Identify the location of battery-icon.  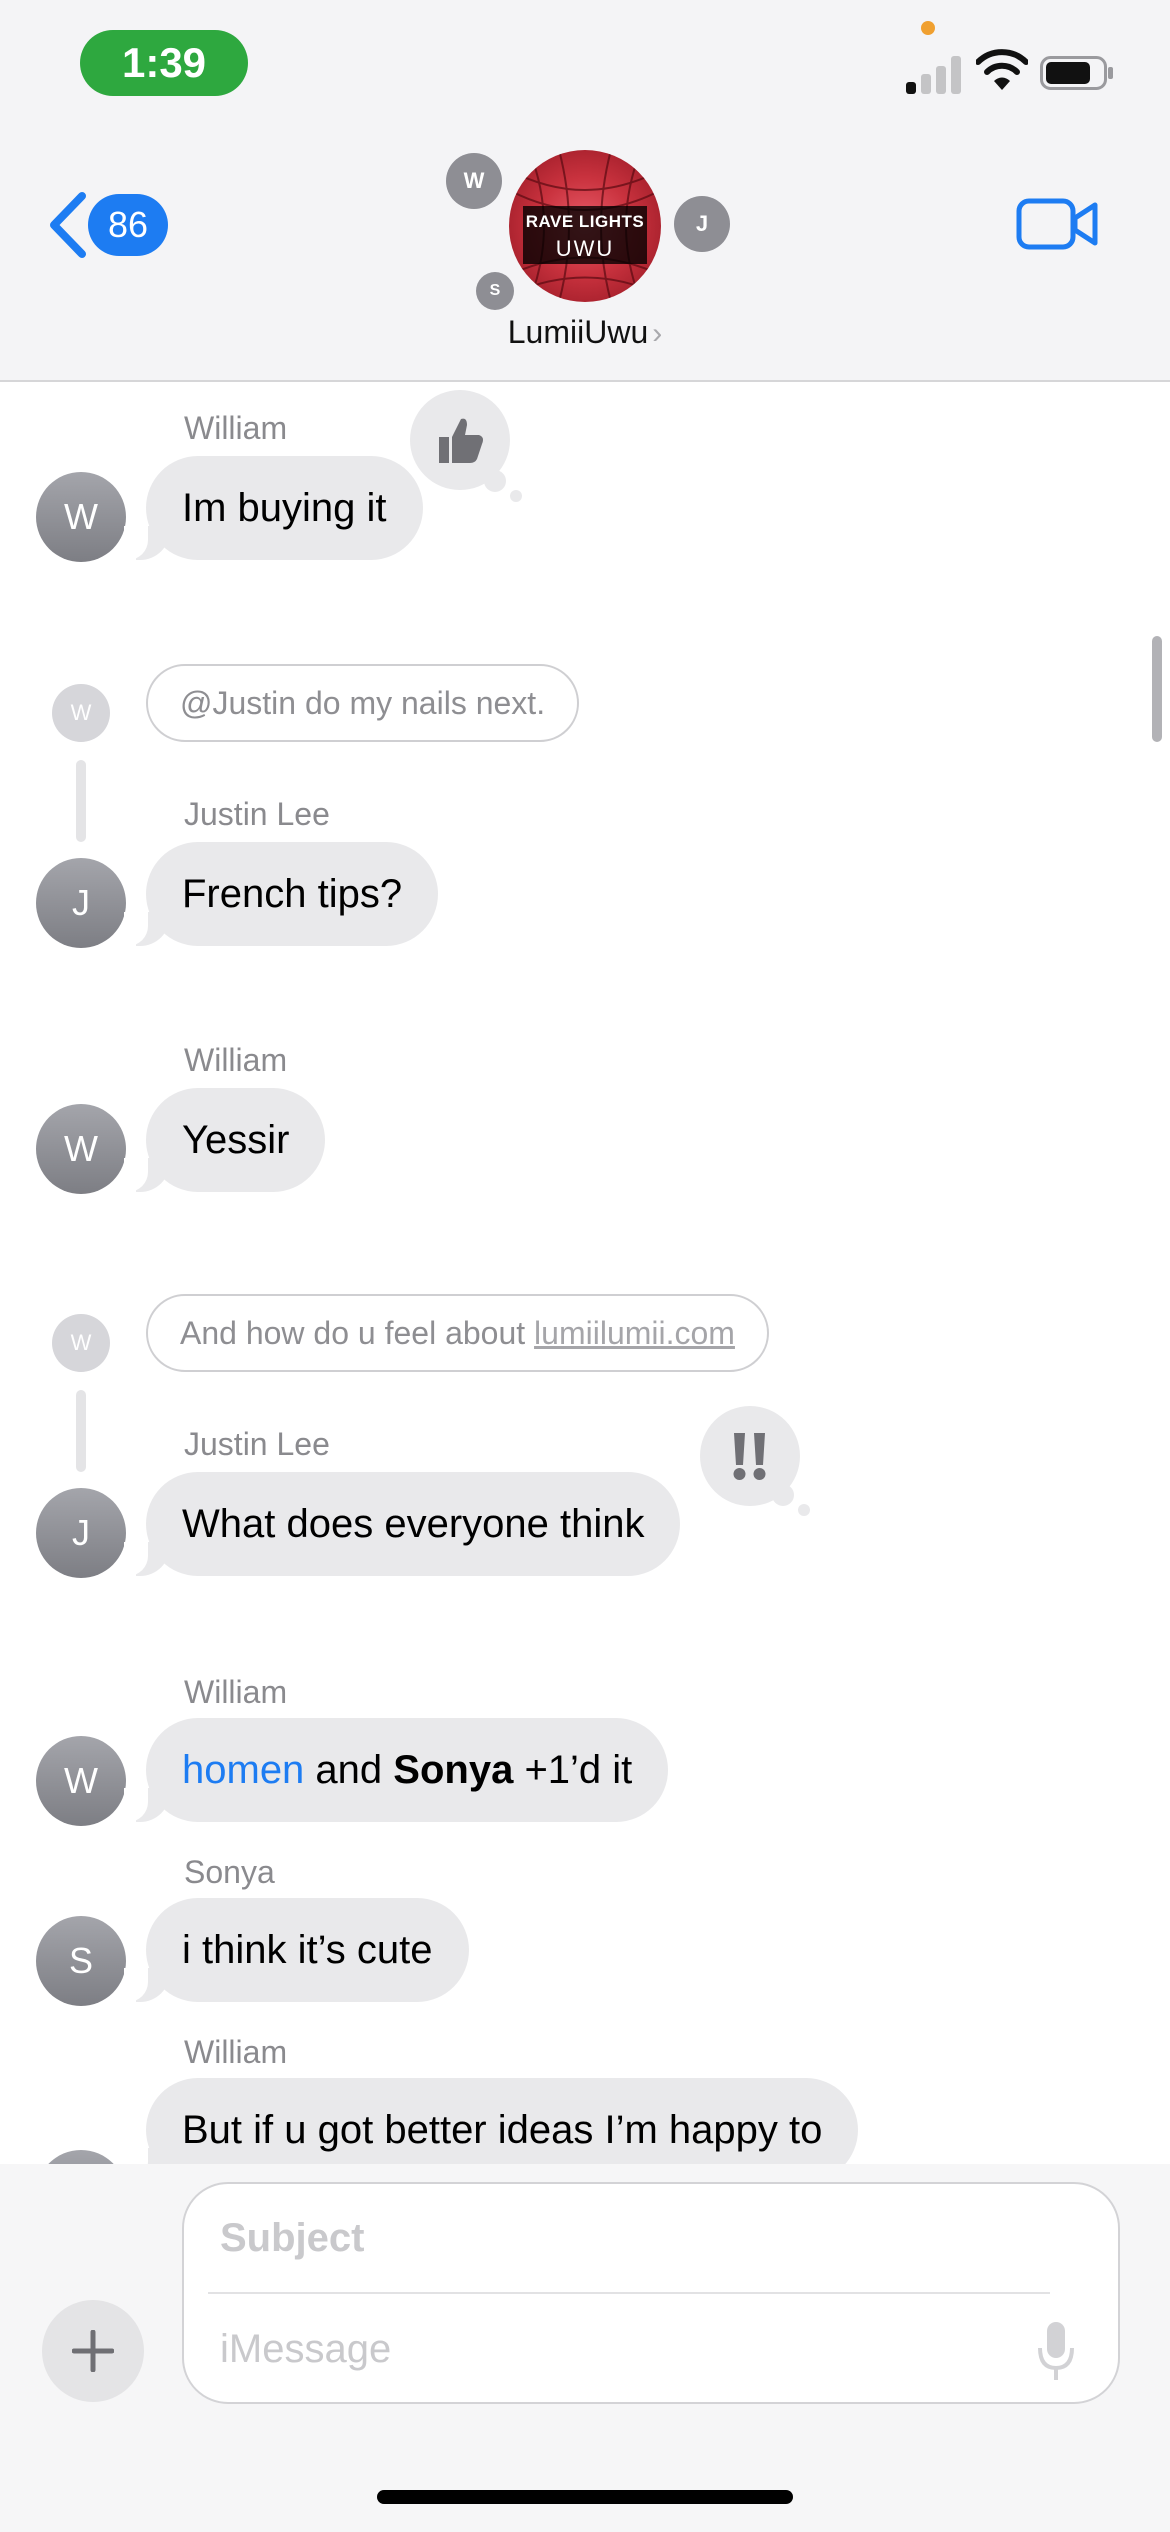
(1076, 73).